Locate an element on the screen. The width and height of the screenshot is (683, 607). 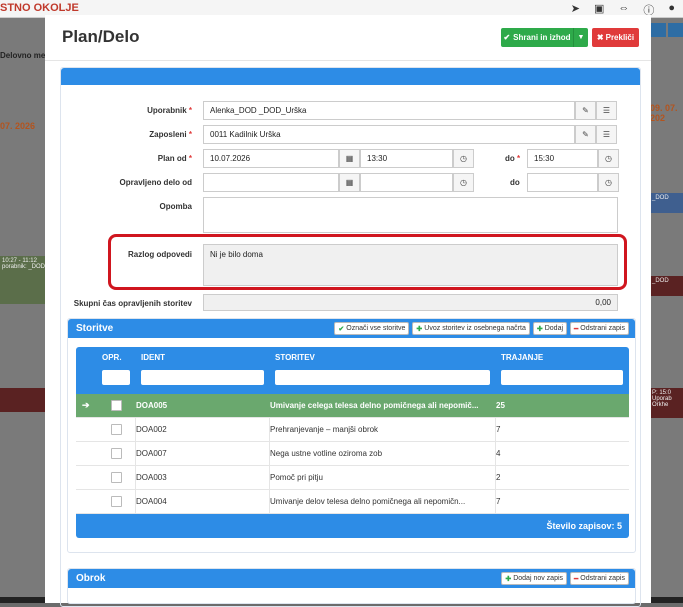
filter-trajanje is located at coordinates (562, 377).